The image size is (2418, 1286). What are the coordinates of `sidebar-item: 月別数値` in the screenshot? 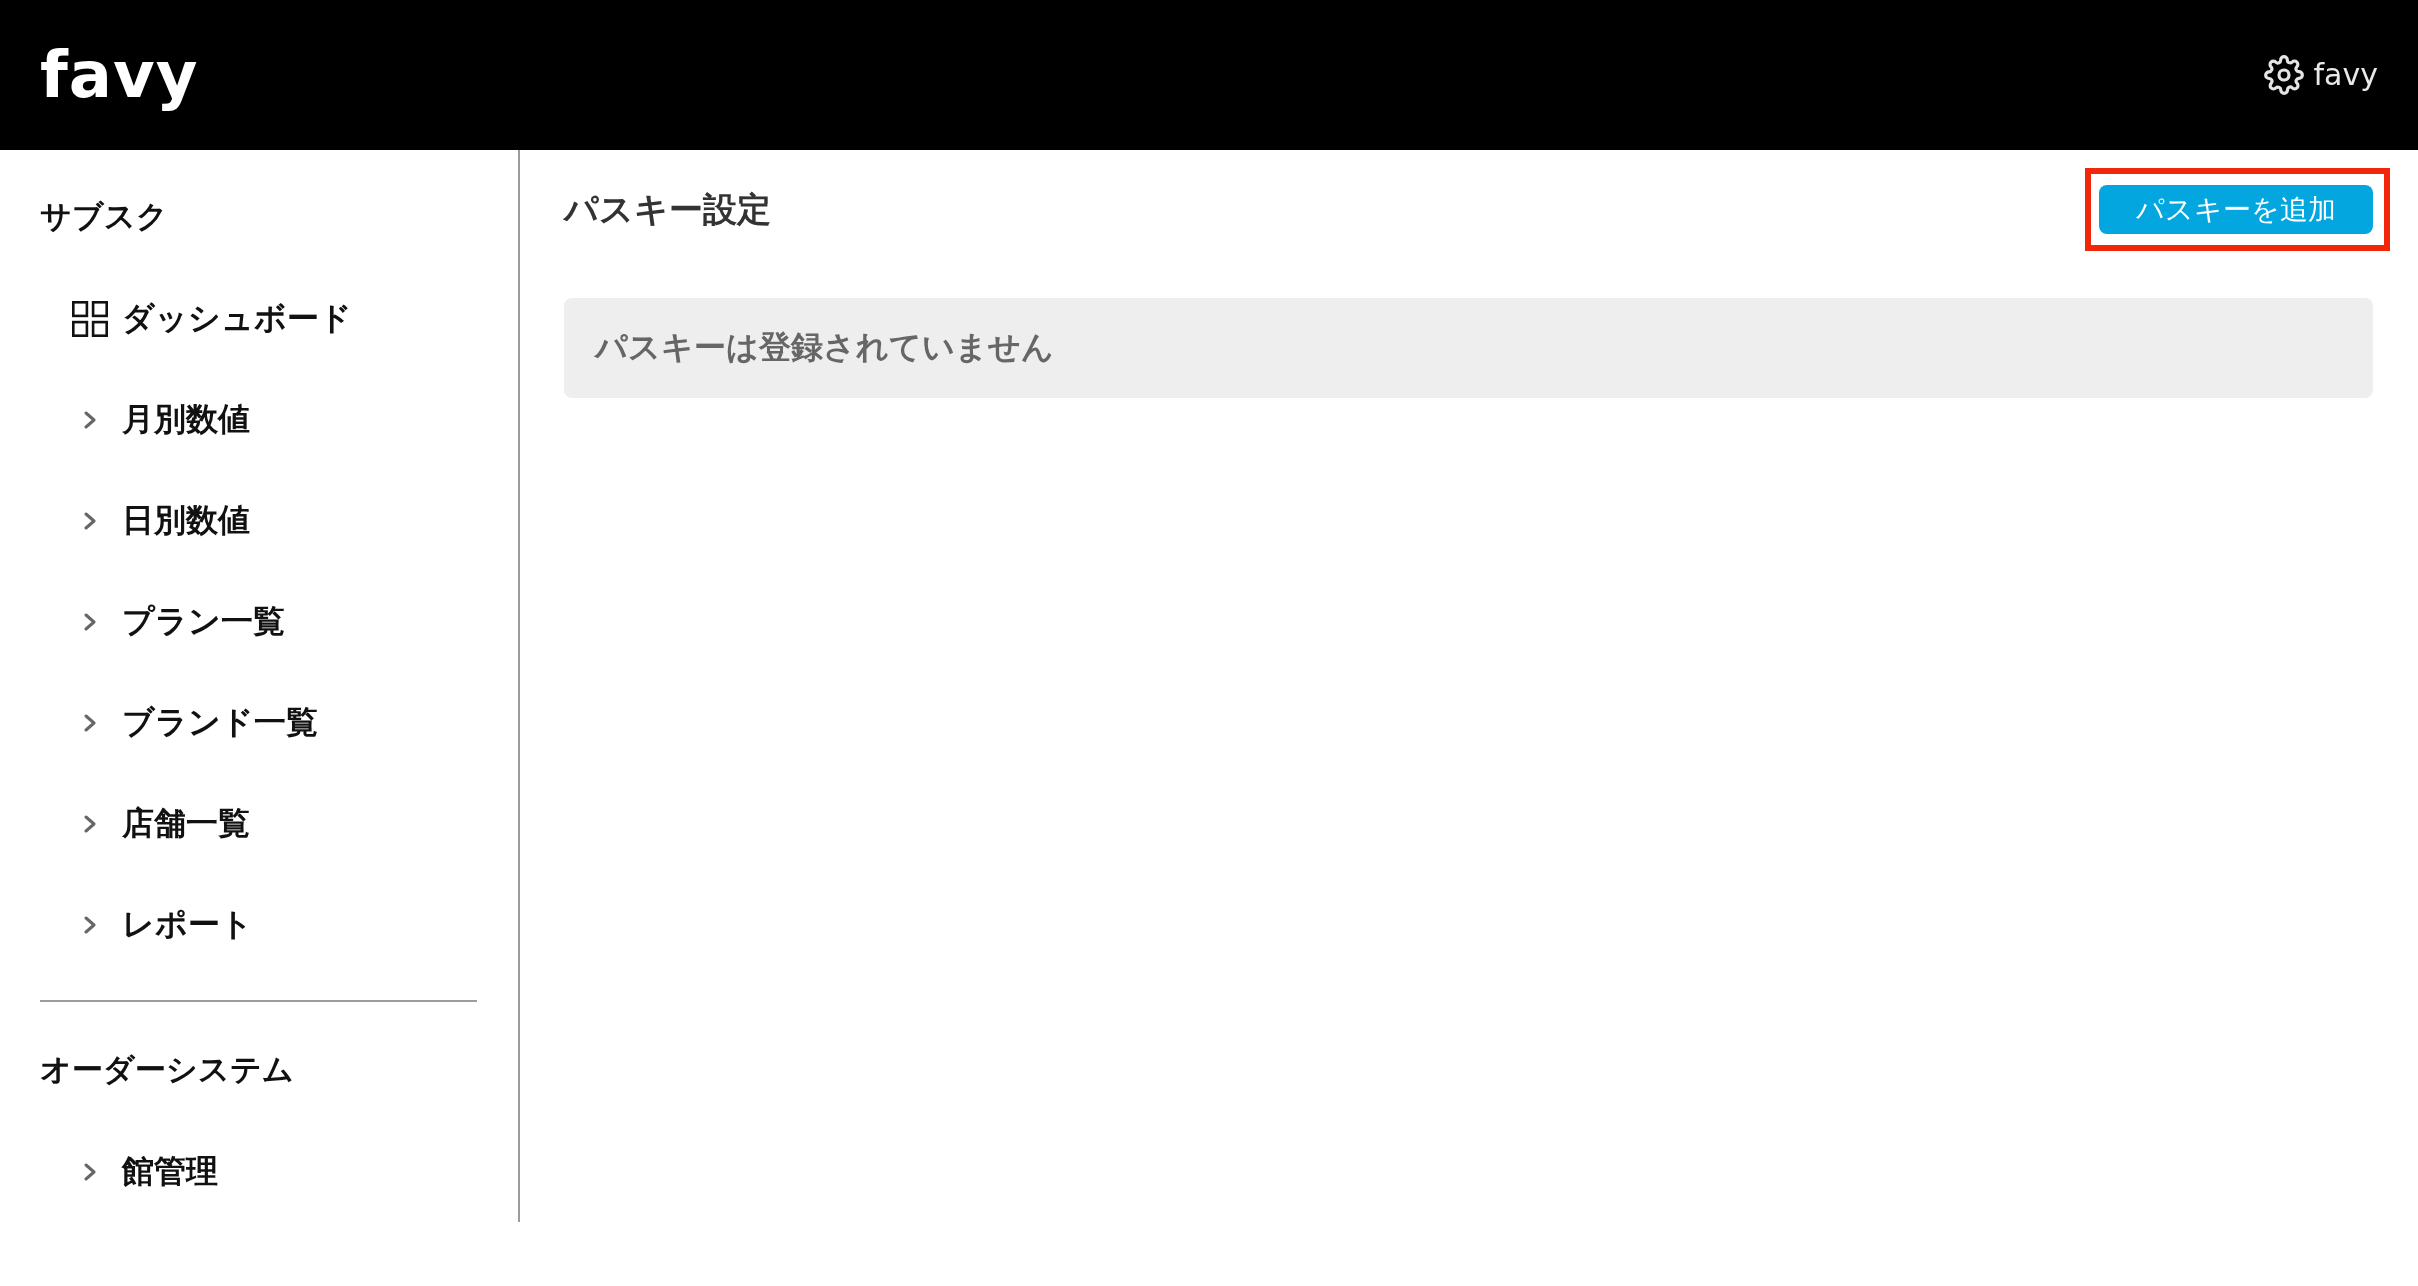 It's located at (258, 419).